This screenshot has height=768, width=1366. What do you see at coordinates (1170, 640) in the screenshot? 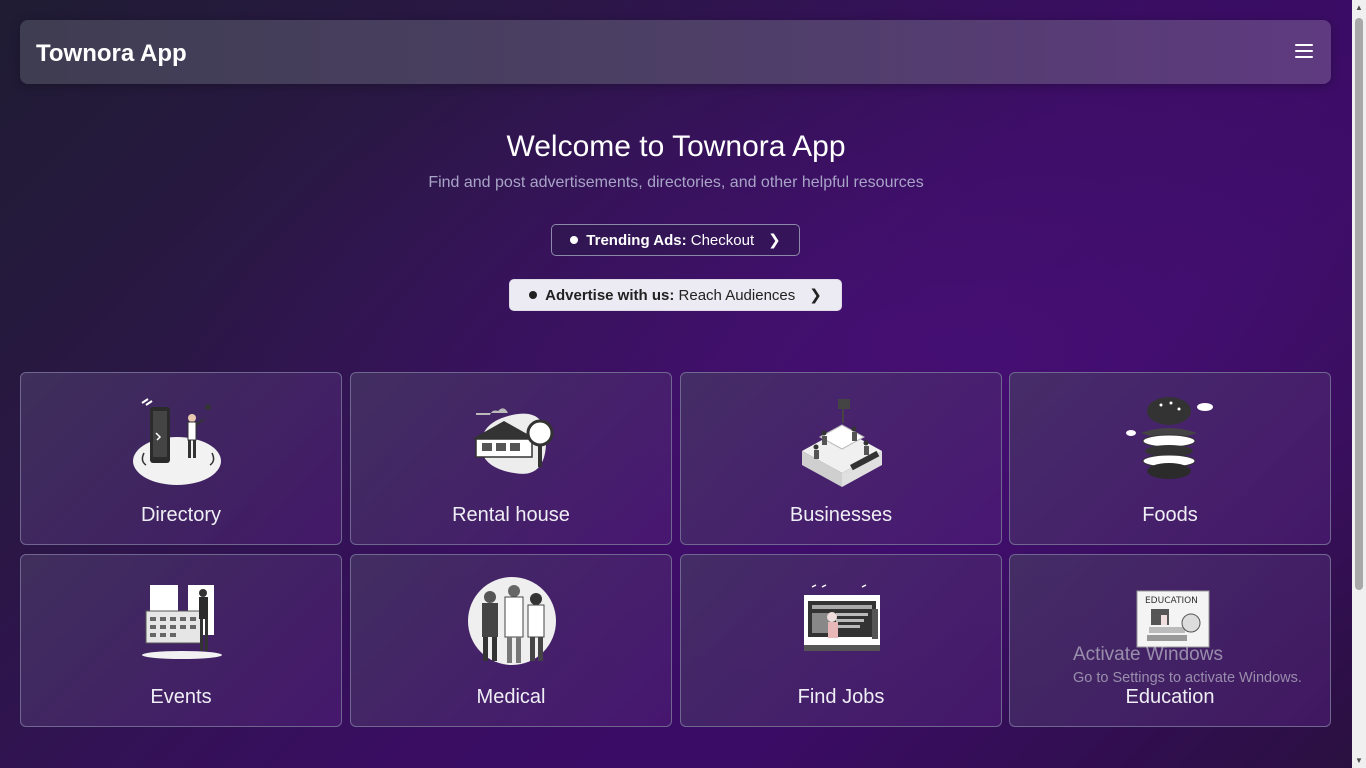
I see `category-card-education: EDUCATION Education` at bounding box center [1170, 640].